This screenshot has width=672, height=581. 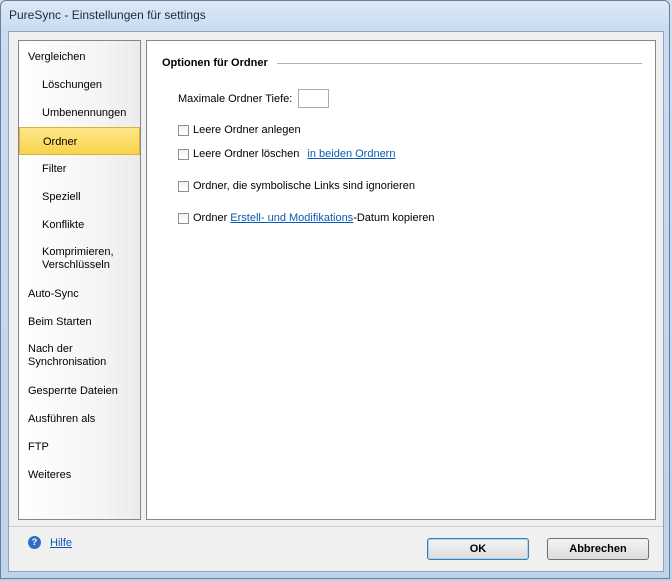 I want to click on nav-item-vergleichen: Vergleichen, so click(x=79, y=57).